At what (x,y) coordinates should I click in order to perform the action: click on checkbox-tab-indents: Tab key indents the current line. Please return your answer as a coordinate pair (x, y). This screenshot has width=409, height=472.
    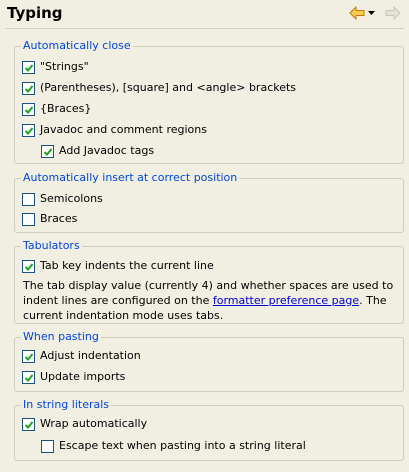
    Looking at the image, I should click on (118, 266).